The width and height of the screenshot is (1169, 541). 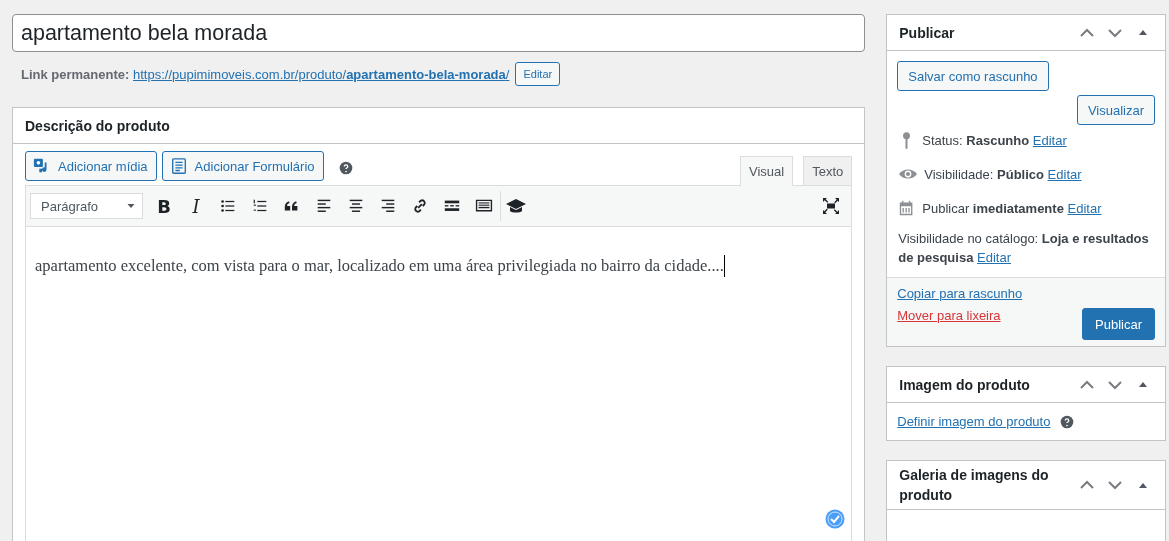 I want to click on publish-meta-text: Visibilidade: Público Editar, so click(x=1003, y=174).